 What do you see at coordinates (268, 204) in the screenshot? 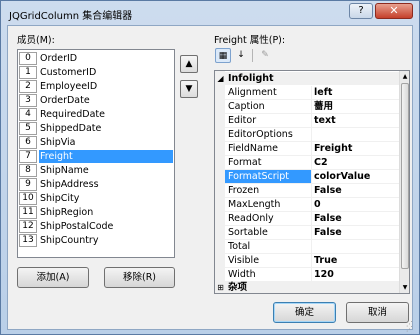
I see `property-name: MaxLength` at bounding box center [268, 204].